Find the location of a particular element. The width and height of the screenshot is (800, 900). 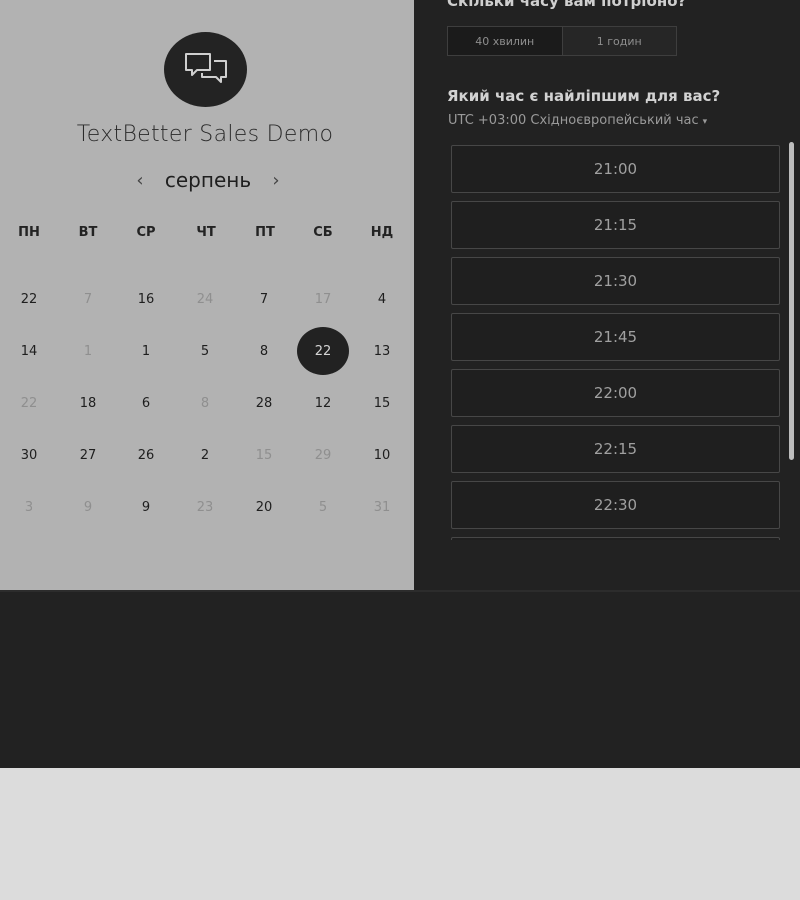

timezone-selector: UTC +03:00 Східноєвропейський час ▾ is located at coordinates (577, 120).